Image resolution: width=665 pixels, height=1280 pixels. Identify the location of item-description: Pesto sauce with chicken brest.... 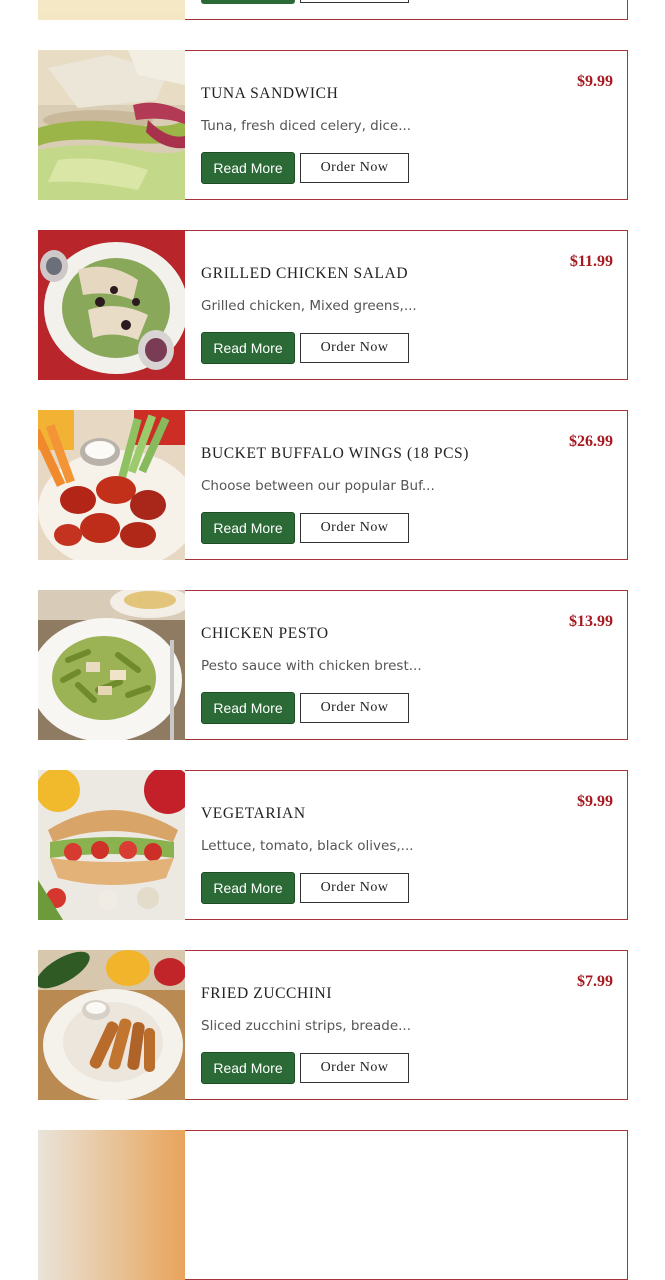
(311, 666).